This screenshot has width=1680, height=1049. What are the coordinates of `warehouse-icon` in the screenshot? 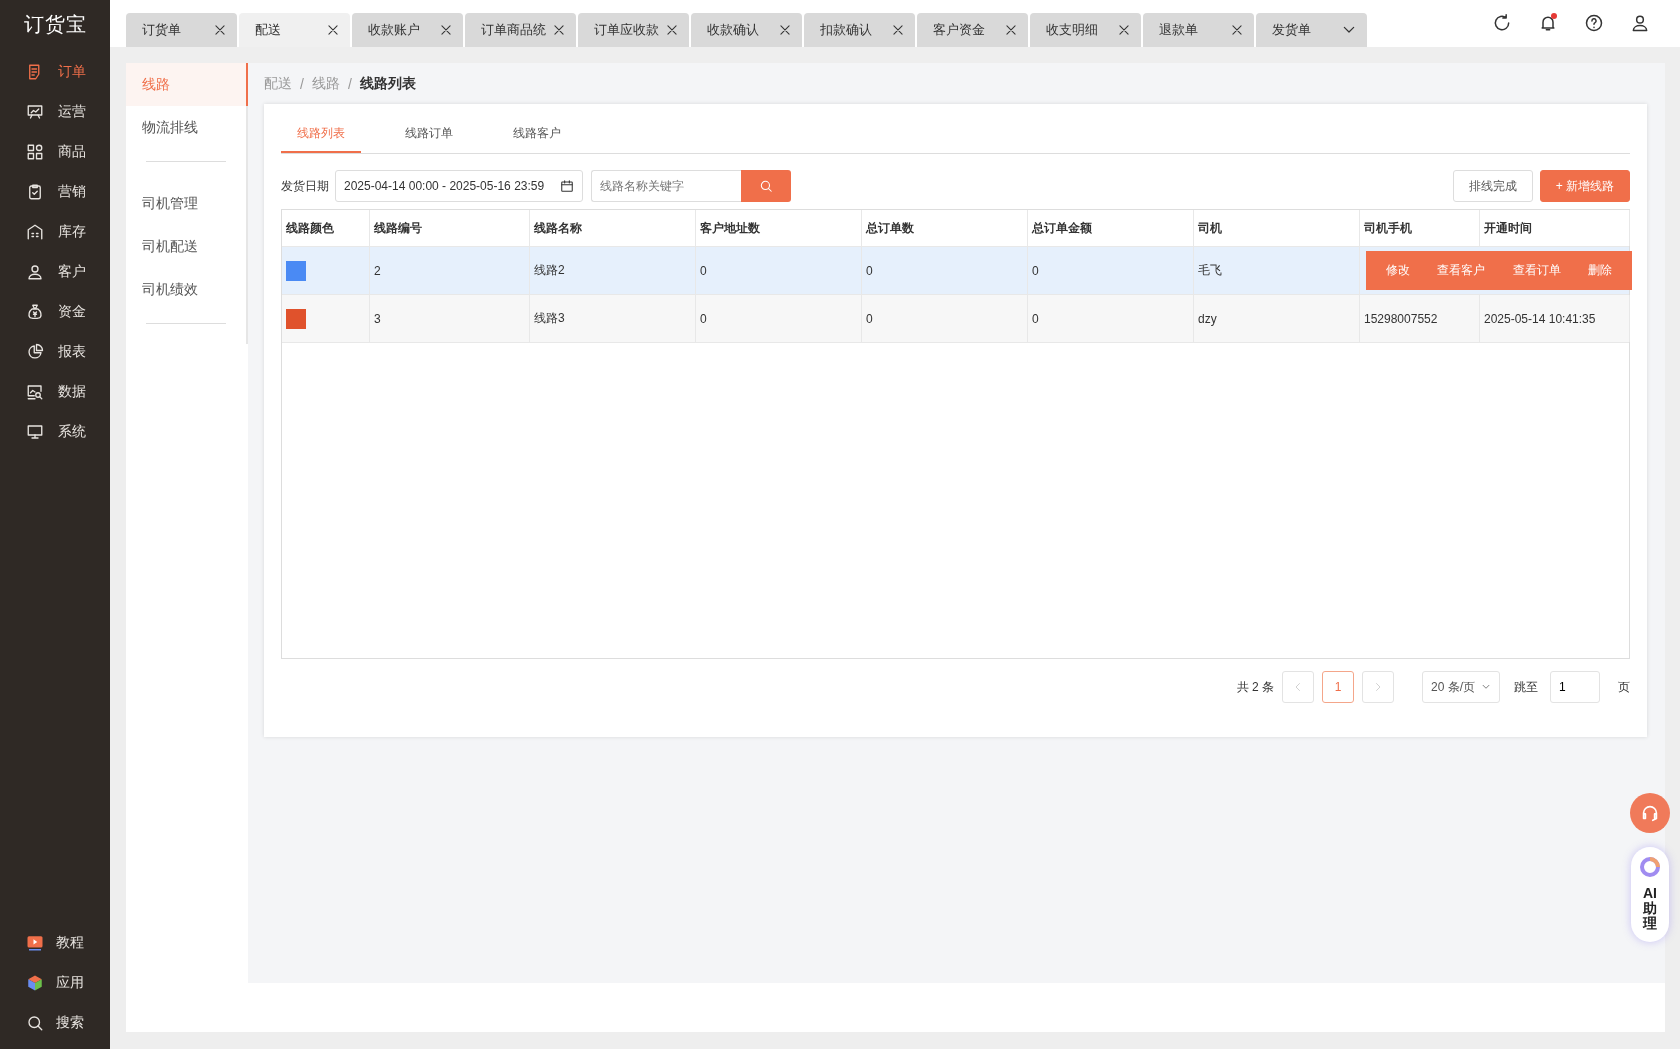 It's located at (35, 232).